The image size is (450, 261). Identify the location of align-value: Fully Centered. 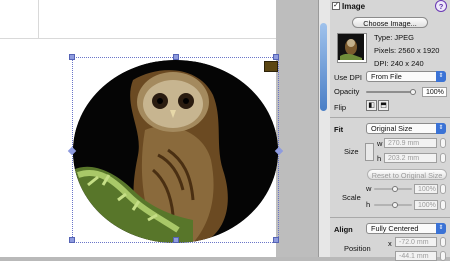
(395, 228).